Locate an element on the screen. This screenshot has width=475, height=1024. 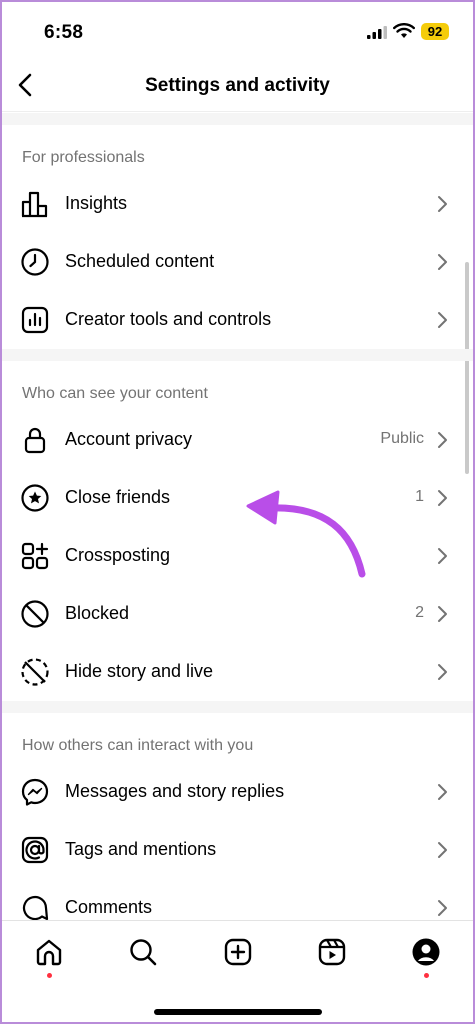
row-value: 2 is located at coordinates (419, 612).